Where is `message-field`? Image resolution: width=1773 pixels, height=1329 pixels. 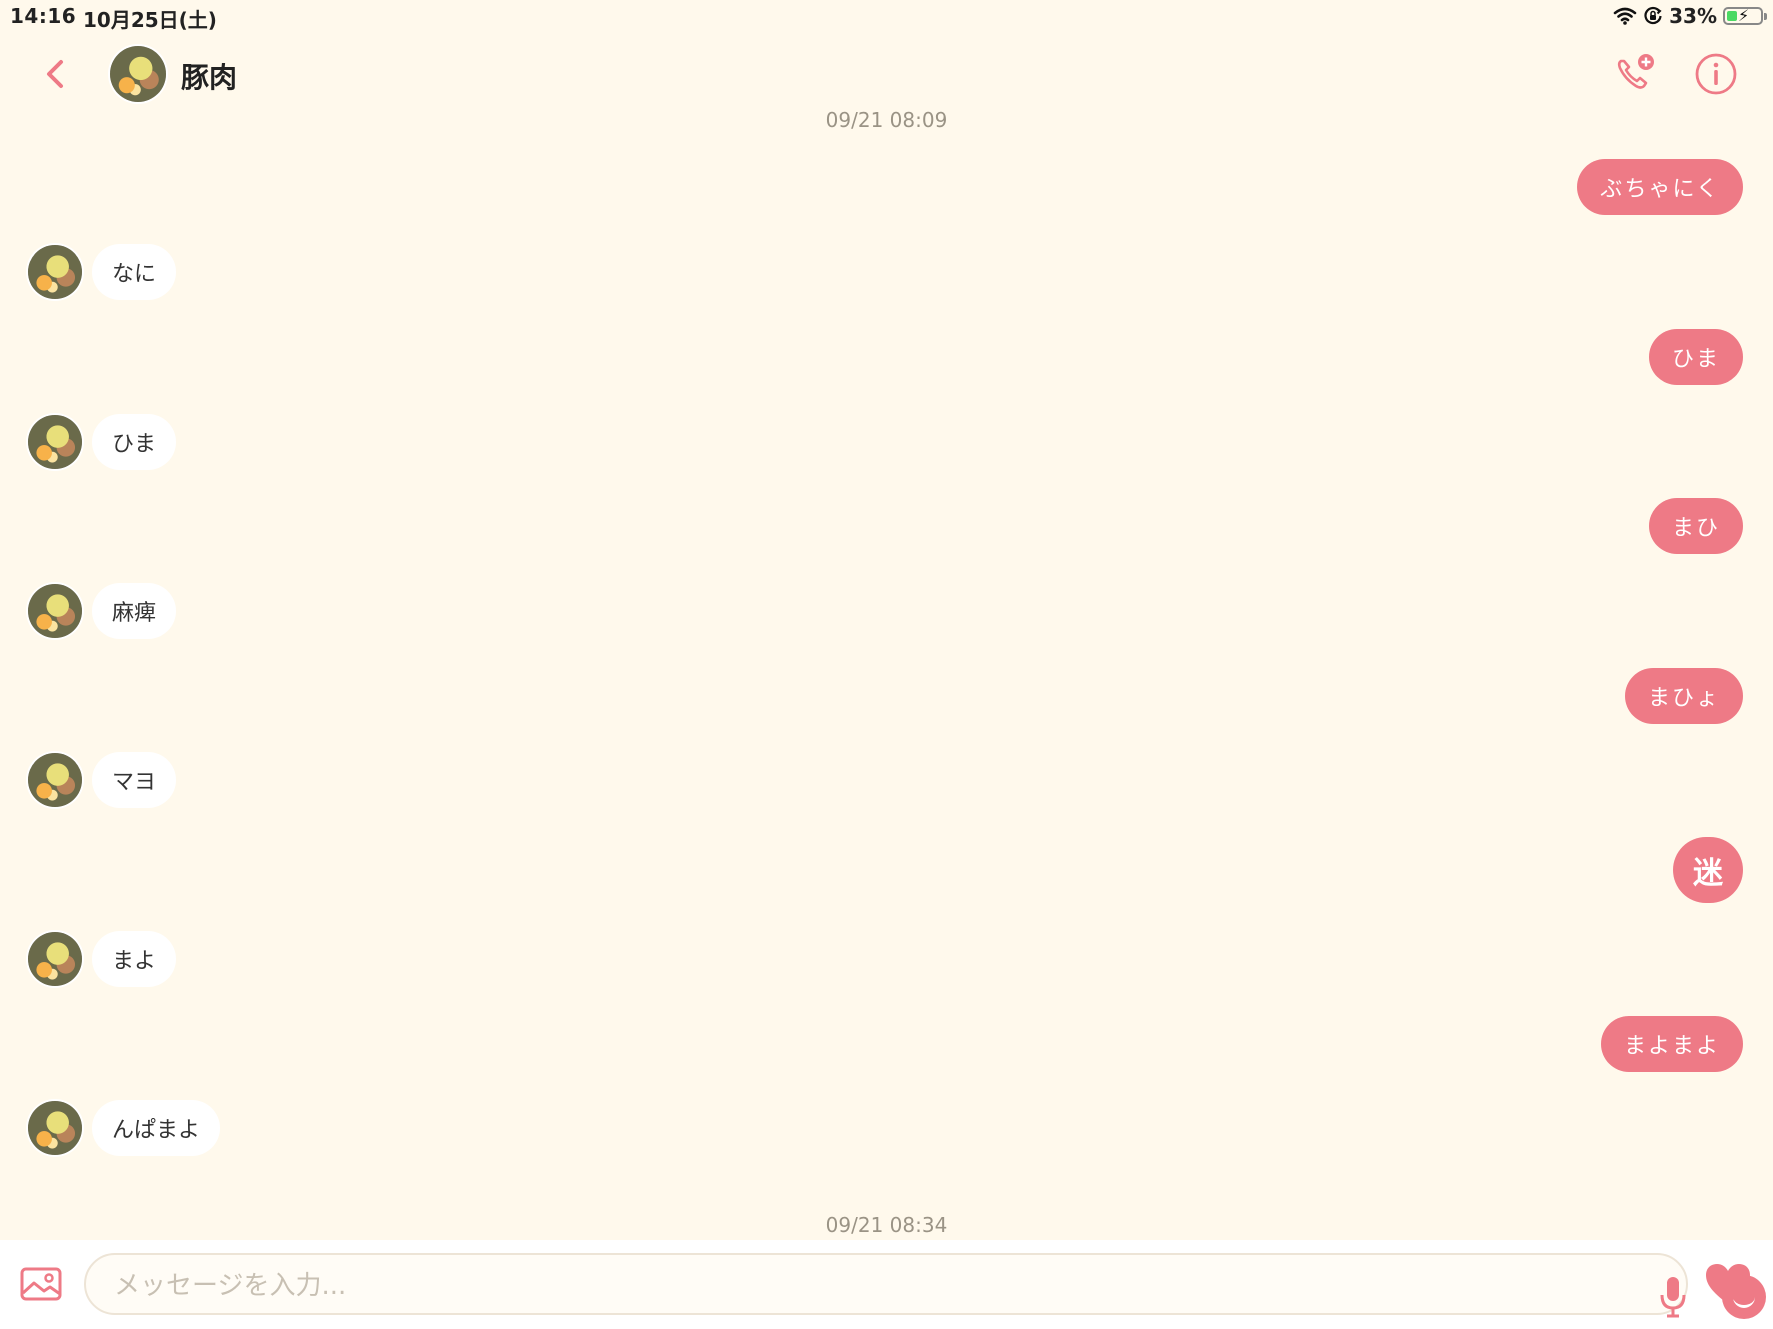
message-field is located at coordinates (925, 1286).